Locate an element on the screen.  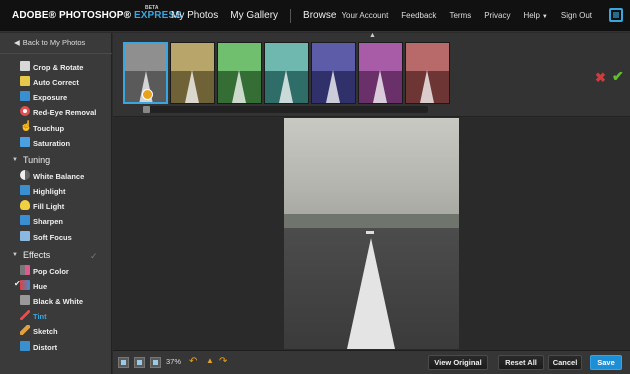
sketch-icon is located at coordinates (25, 330).